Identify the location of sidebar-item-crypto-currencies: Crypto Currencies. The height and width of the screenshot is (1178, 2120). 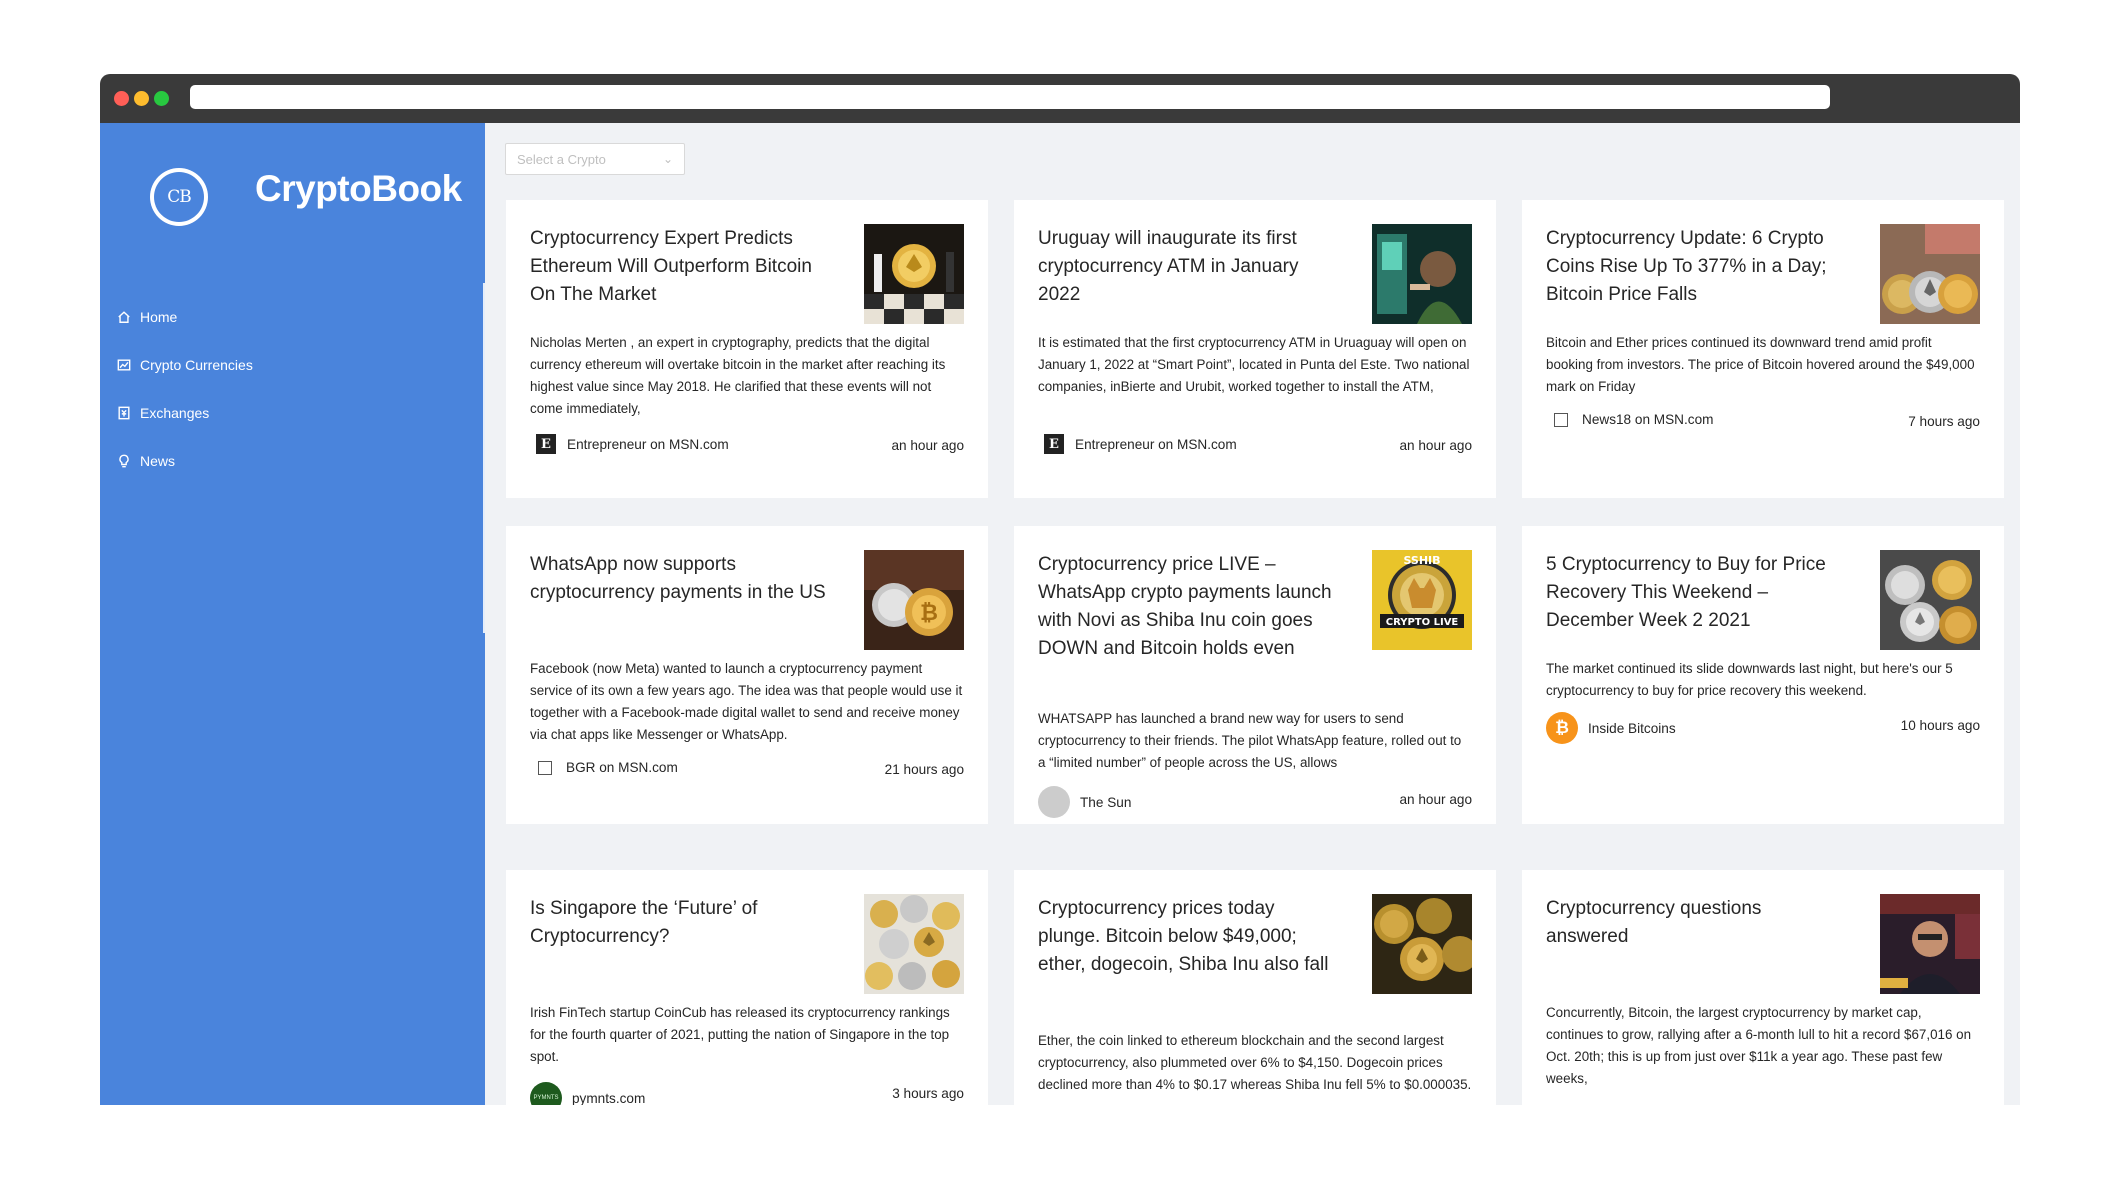
(296, 365).